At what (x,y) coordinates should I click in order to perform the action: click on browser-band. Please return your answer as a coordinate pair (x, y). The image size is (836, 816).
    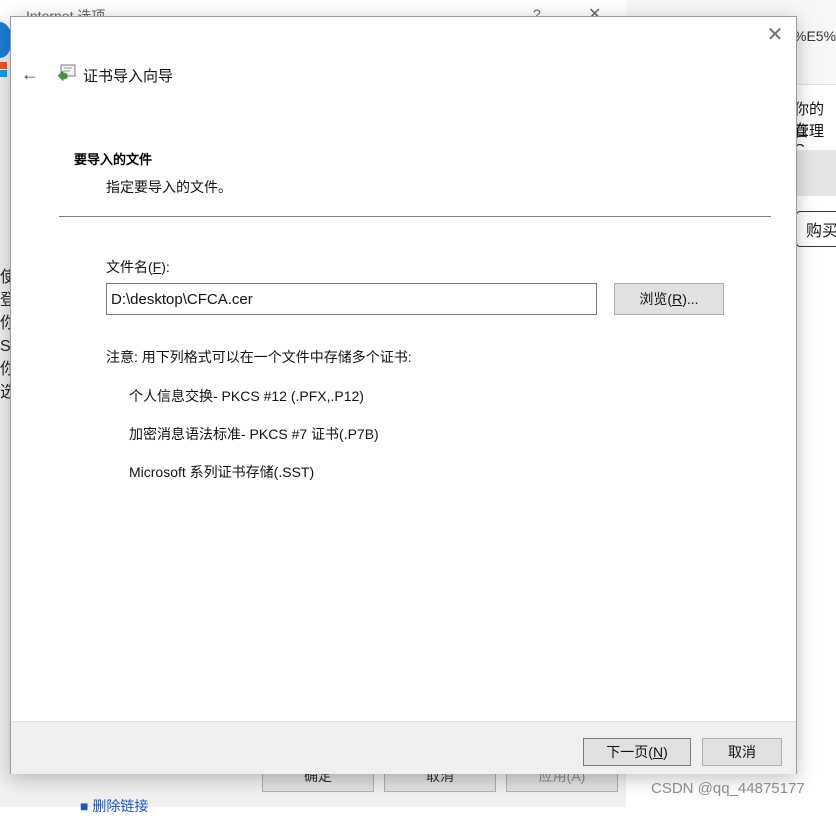
    Looking at the image, I should click on (816, 173).